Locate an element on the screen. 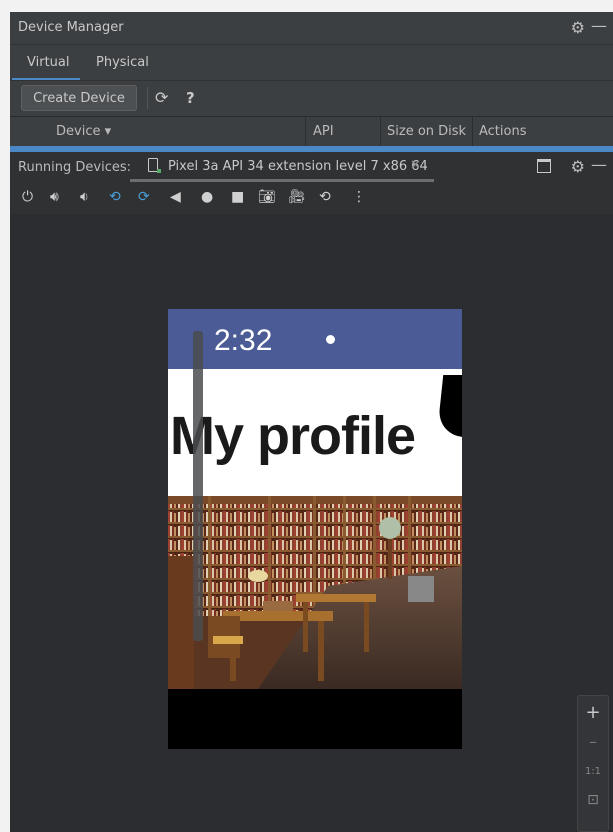  refresh-icon: ⟳ is located at coordinates (161, 97).